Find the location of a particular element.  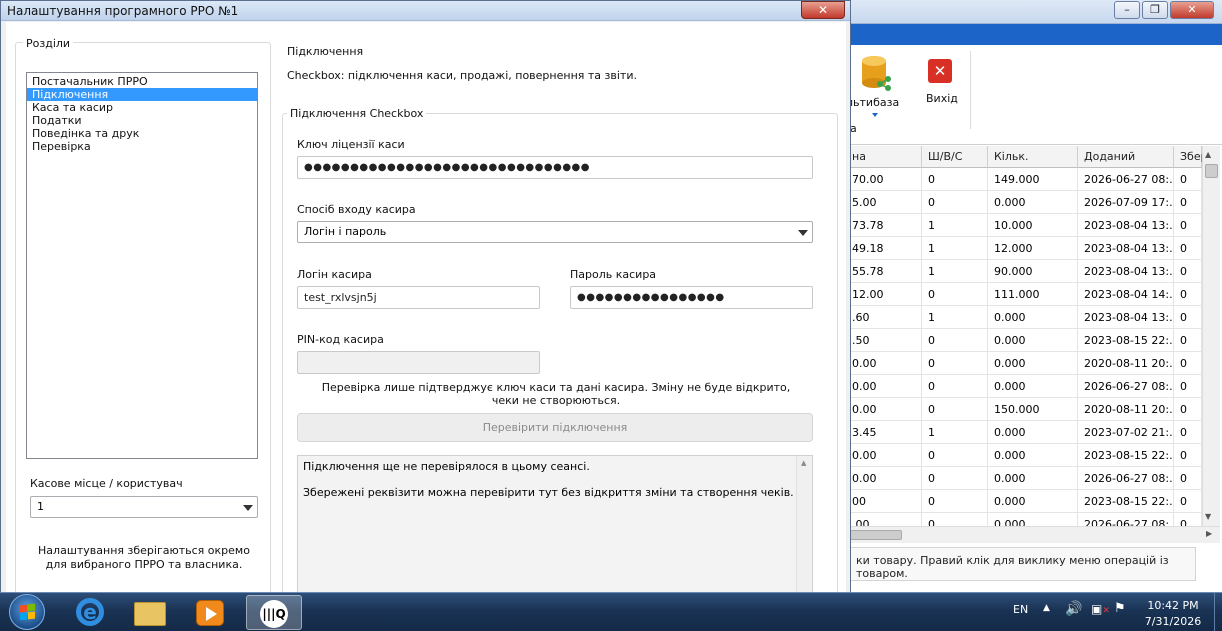

section-item: Каса та касир is located at coordinates (142, 107).